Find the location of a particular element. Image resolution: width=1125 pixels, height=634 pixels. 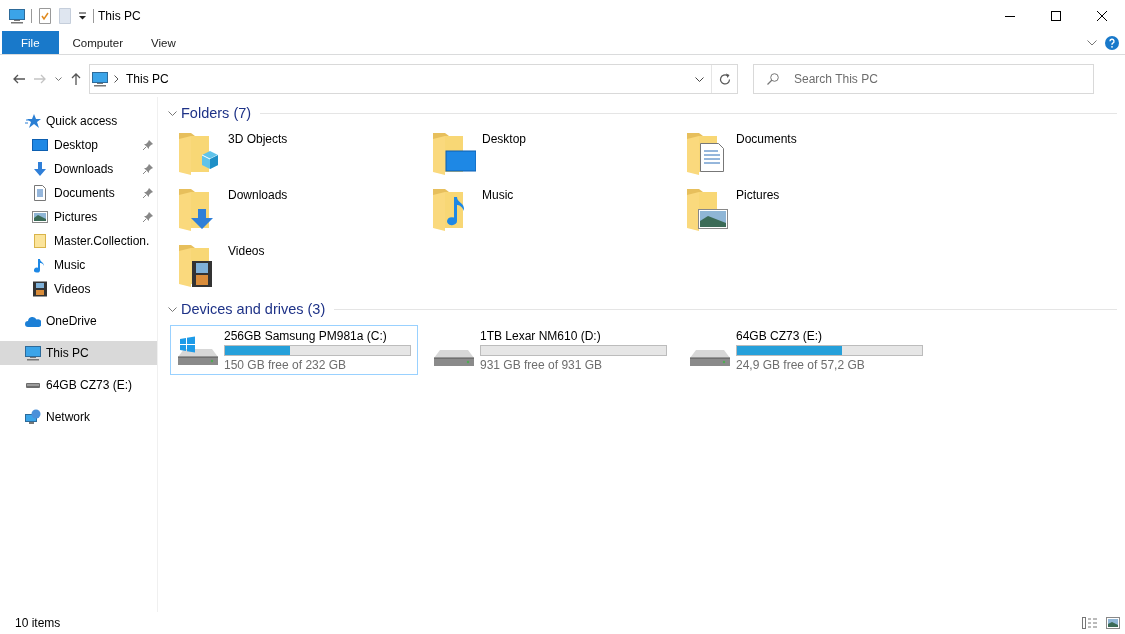

back-arrow-icon is located at coordinates (19, 79).